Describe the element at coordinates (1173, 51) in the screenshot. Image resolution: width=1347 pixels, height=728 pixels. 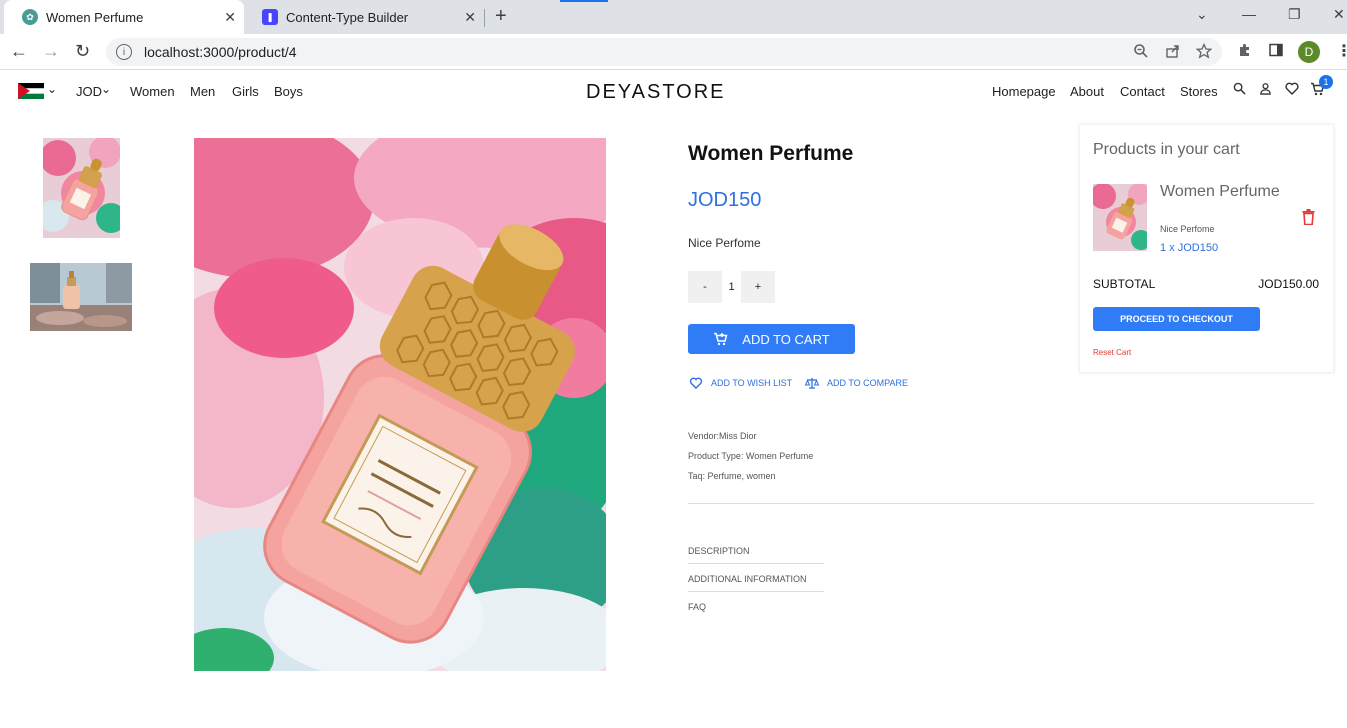
I see `share-icon` at that location.